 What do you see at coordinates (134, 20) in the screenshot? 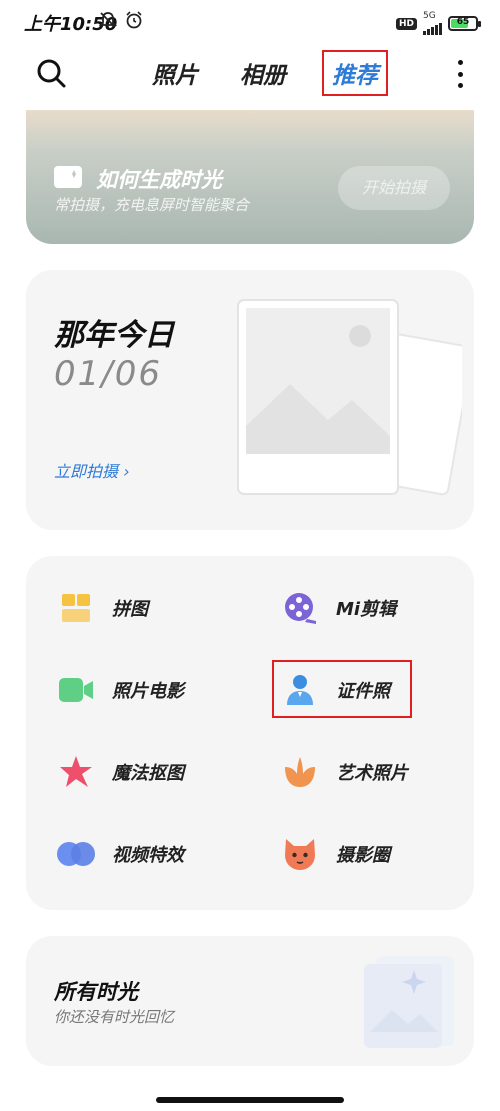
I see `alarm-icon` at bounding box center [134, 20].